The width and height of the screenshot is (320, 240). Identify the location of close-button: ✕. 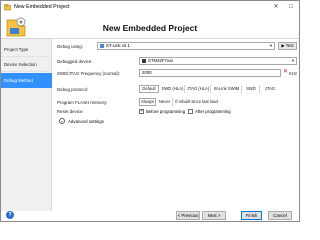
(276, 7).